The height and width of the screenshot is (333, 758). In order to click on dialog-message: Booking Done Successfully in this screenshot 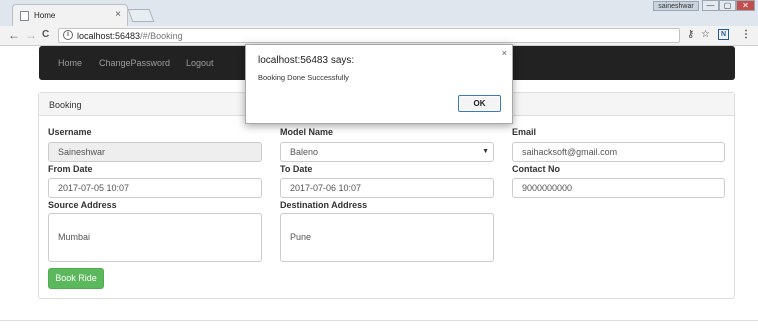, I will do `click(303, 77)`.